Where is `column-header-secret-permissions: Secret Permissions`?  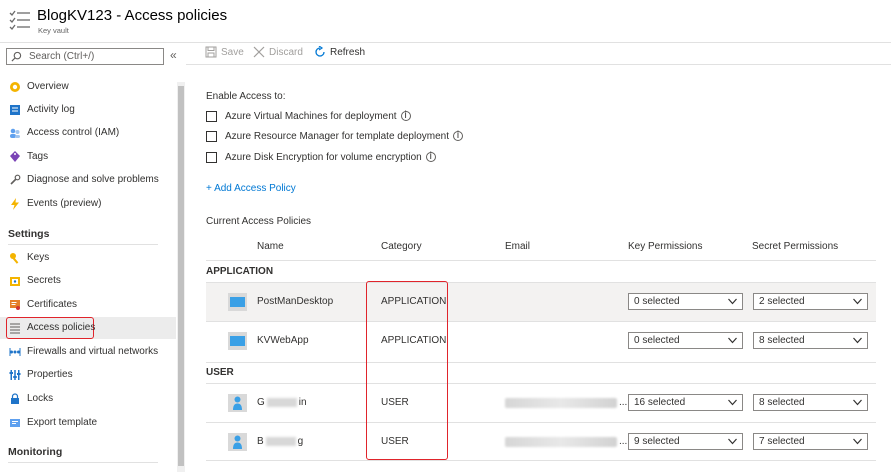 column-header-secret-permissions: Secret Permissions is located at coordinates (795, 246).